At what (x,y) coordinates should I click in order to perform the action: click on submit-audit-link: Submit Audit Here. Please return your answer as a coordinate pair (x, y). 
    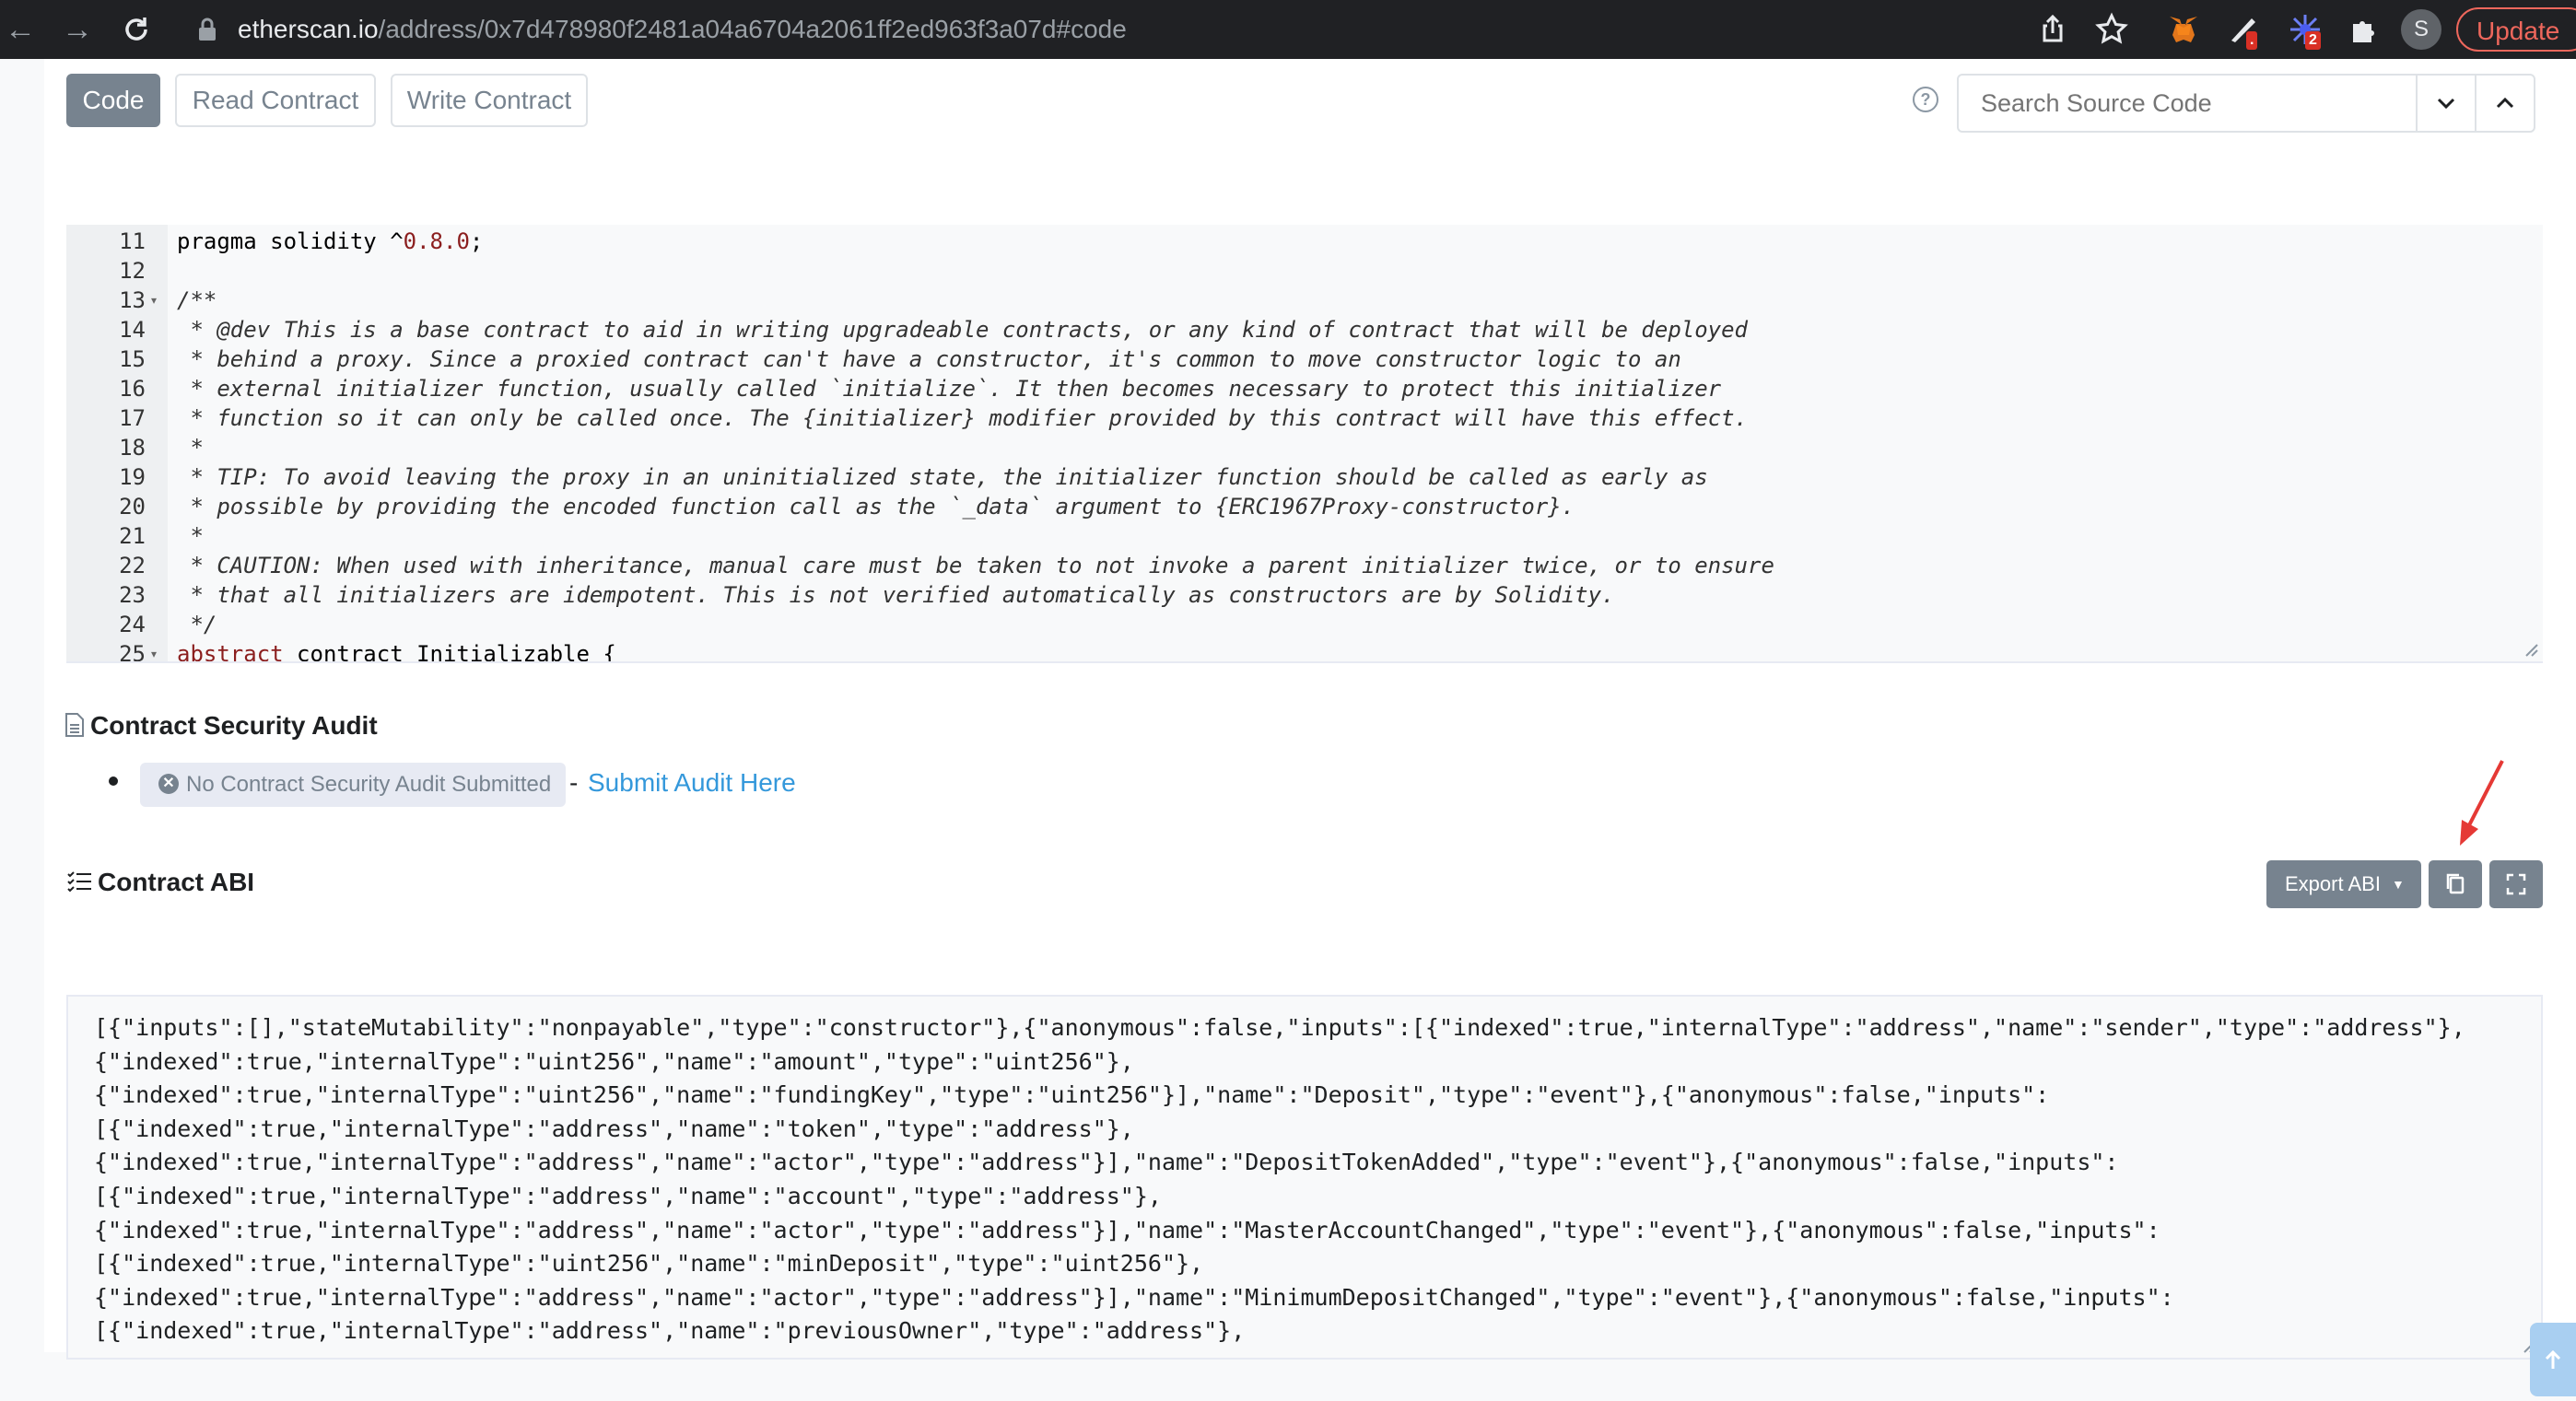
    Looking at the image, I should click on (692, 783).